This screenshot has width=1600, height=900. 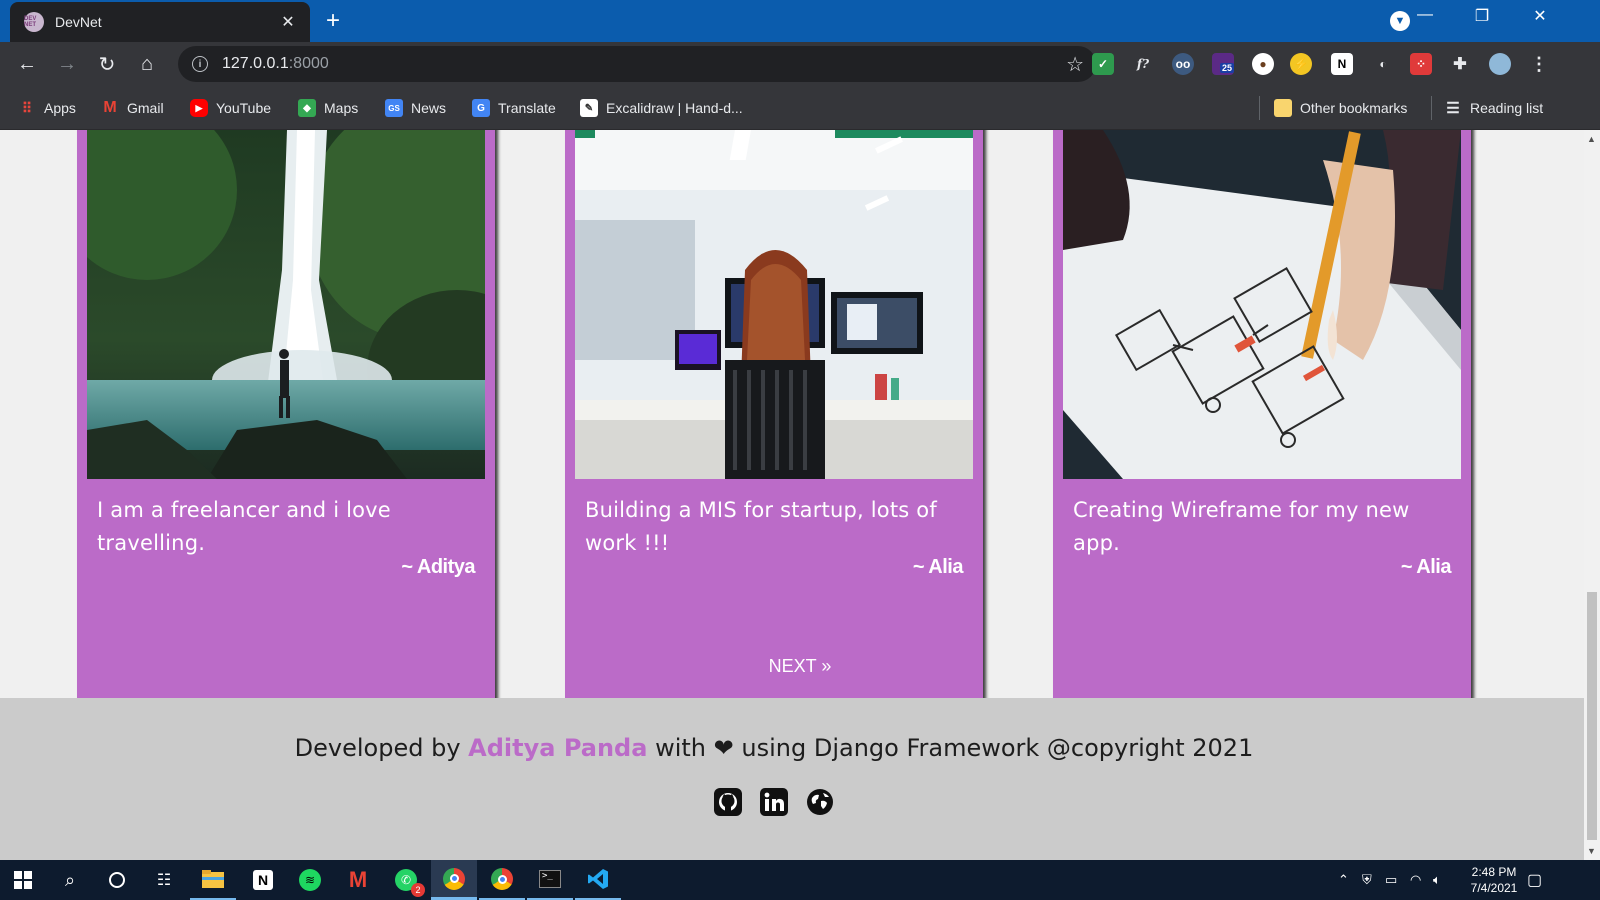 What do you see at coordinates (1241, 526) in the screenshot?
I see `post-caption: Creating Wireframe for my new app.` at bounding box center [1241, 526].